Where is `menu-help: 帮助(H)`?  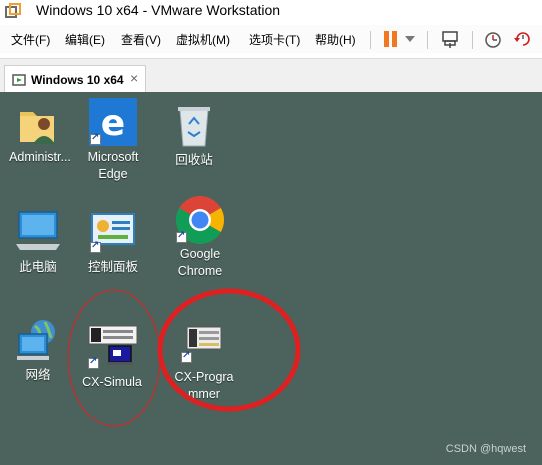 menu-help: 帮助(H) is located at coordinates (335, 39).